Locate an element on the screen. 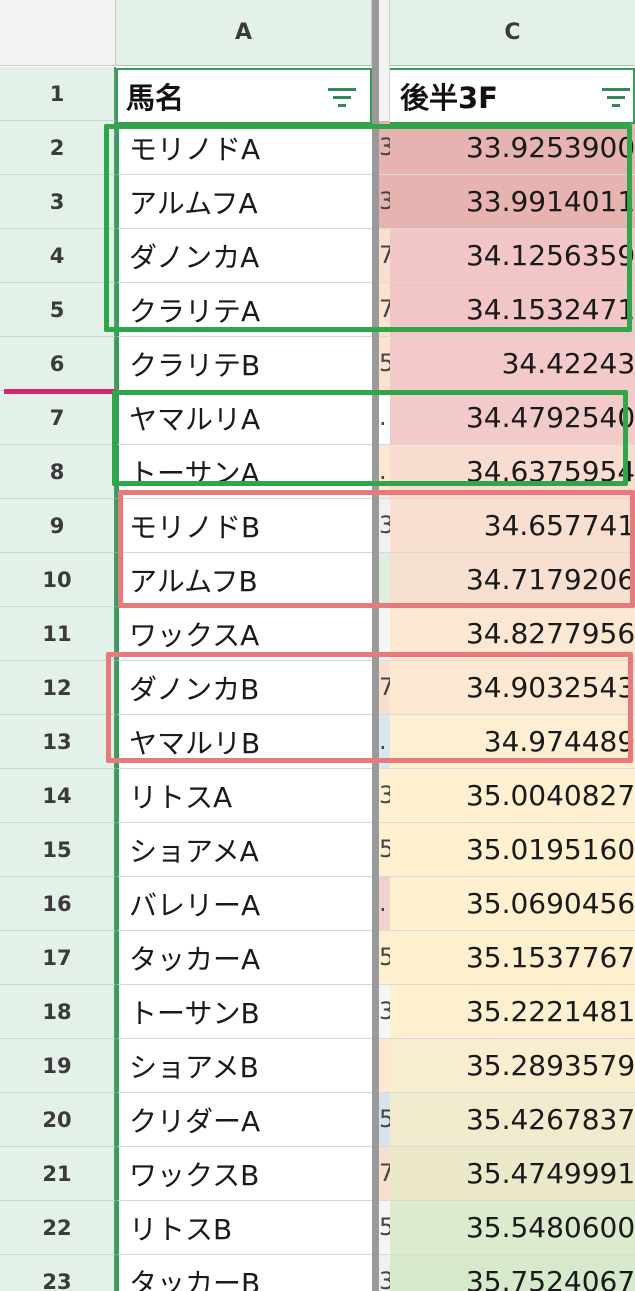 This screenshot has width=635, height=1291. cell-last3f: 35.01951601 is located at coordinates (512, 850).